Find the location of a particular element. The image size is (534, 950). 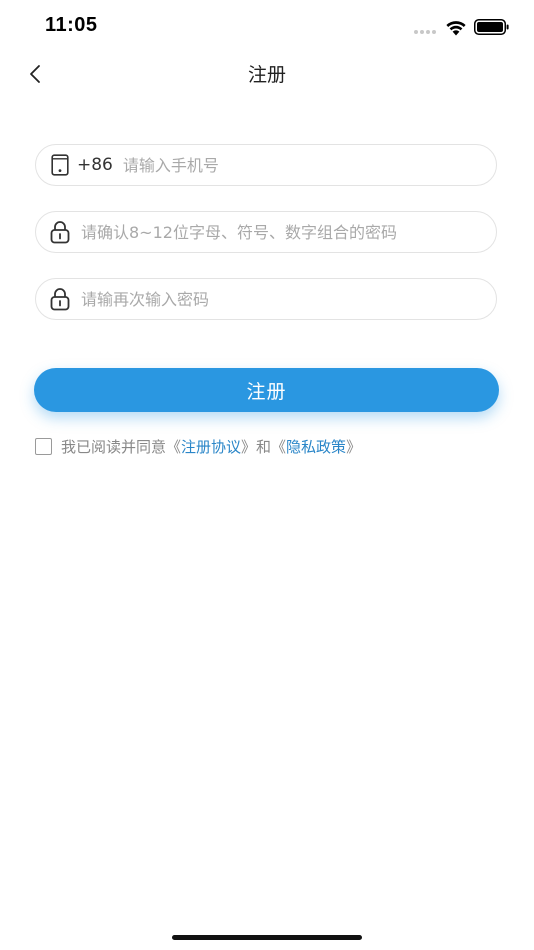

register-button: 注册 is located at coordinates (266, 390).